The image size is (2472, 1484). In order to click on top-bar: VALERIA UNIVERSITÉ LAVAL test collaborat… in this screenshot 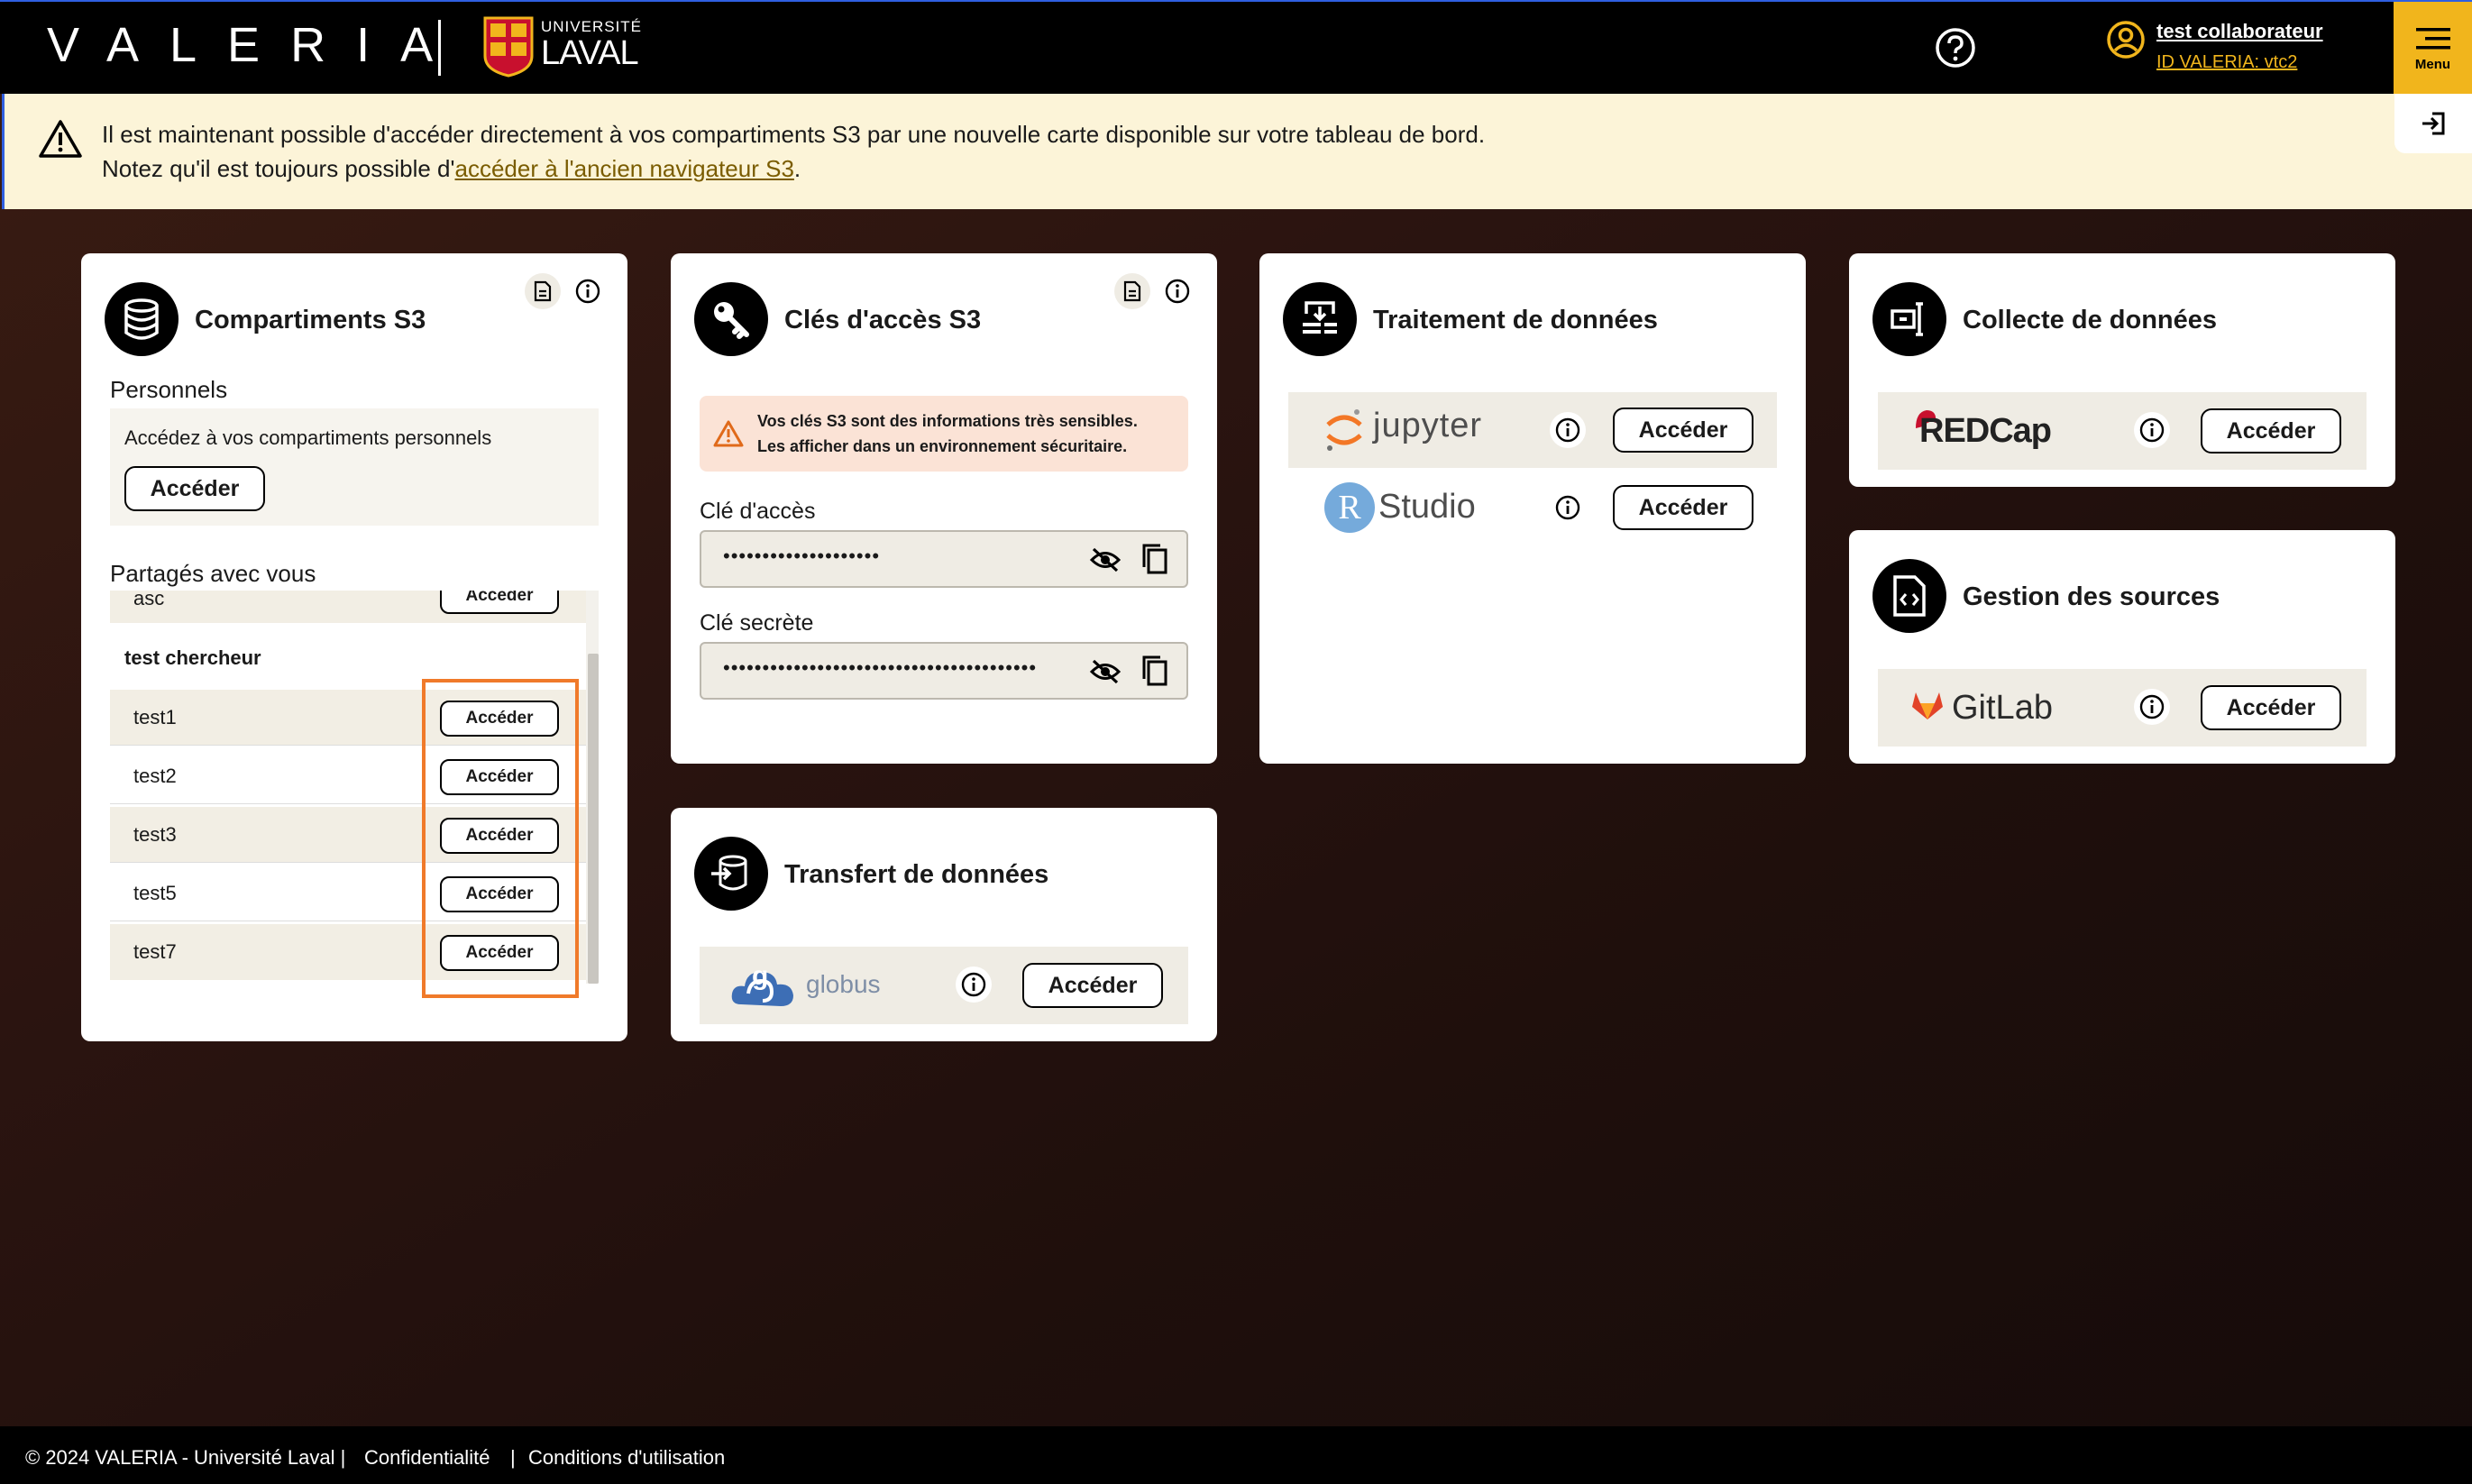, I will do `click(1236, 48)`.